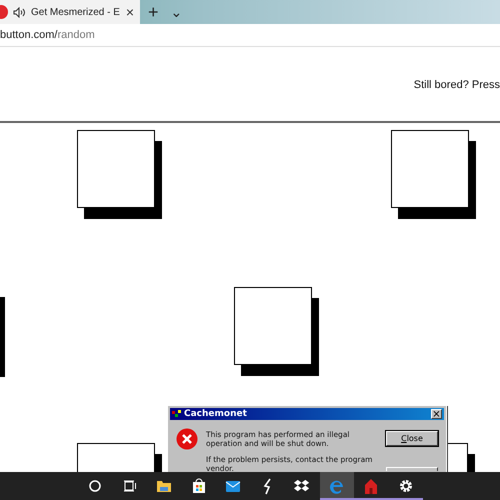  What do you see at coordinates (47, 35) in the screenshot?
I see `address-field: button.com/random` at bounding box center [47, 35].